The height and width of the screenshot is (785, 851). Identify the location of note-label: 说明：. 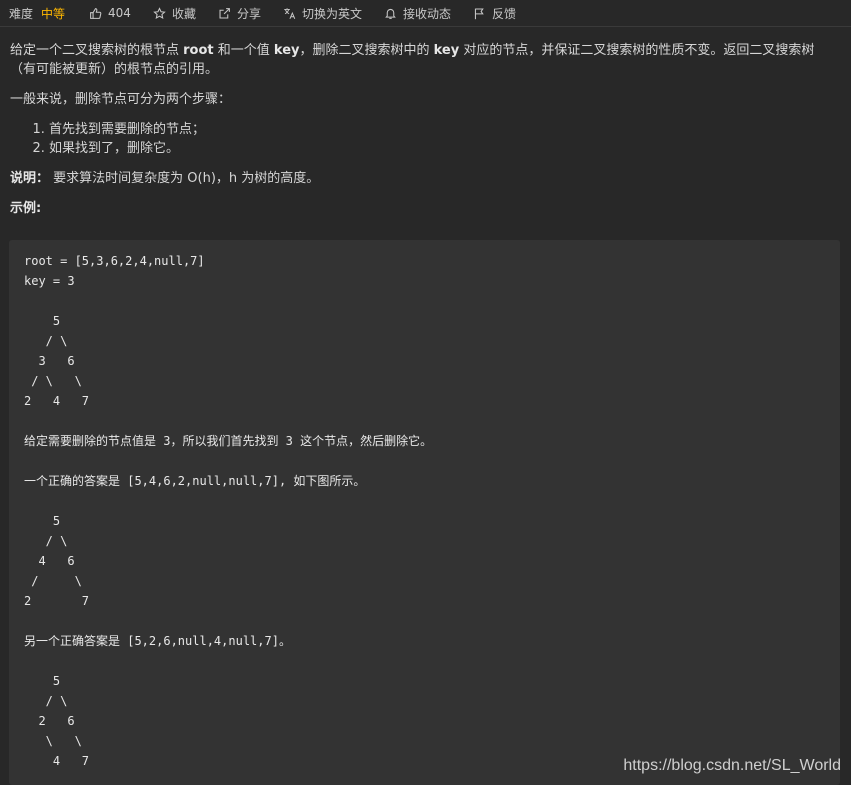
(30, 178).